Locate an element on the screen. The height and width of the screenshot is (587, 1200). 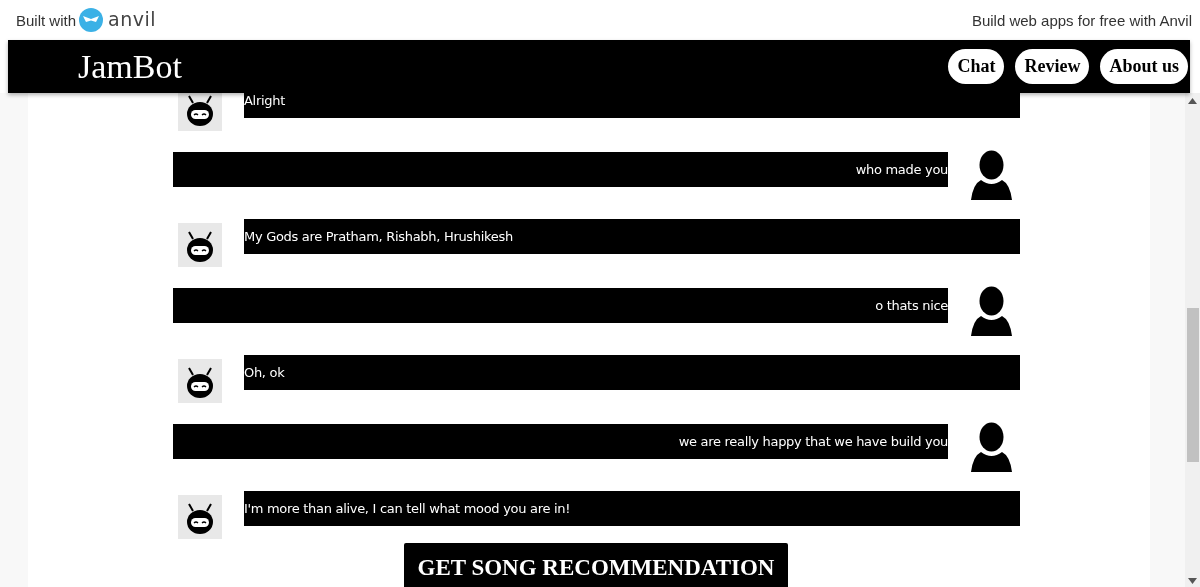
user-message: who made you is located at coordinates (560, 169).